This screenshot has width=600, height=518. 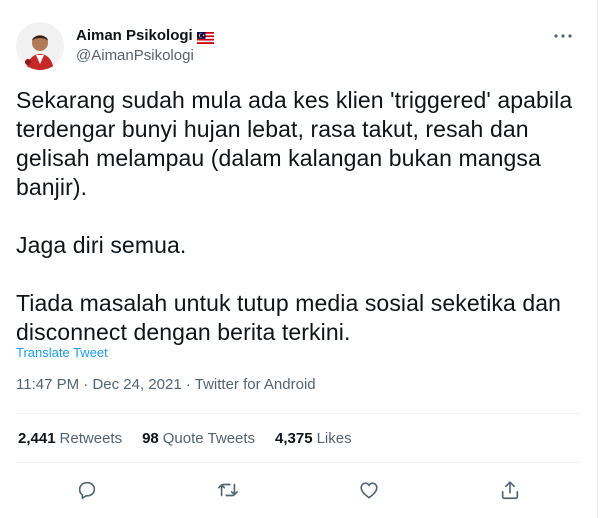 I want to click on translate-tweet-link: Translate Tweet, so click(x=62, y=352).